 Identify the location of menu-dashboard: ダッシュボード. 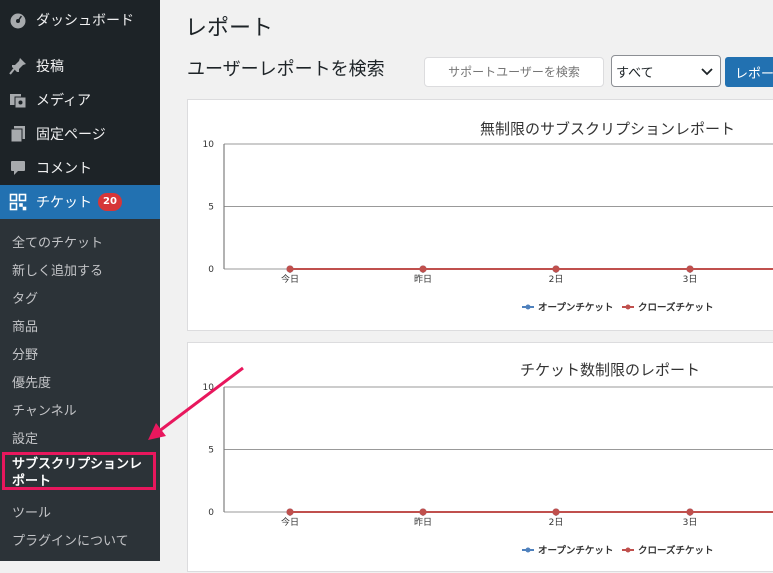
(80, 20).